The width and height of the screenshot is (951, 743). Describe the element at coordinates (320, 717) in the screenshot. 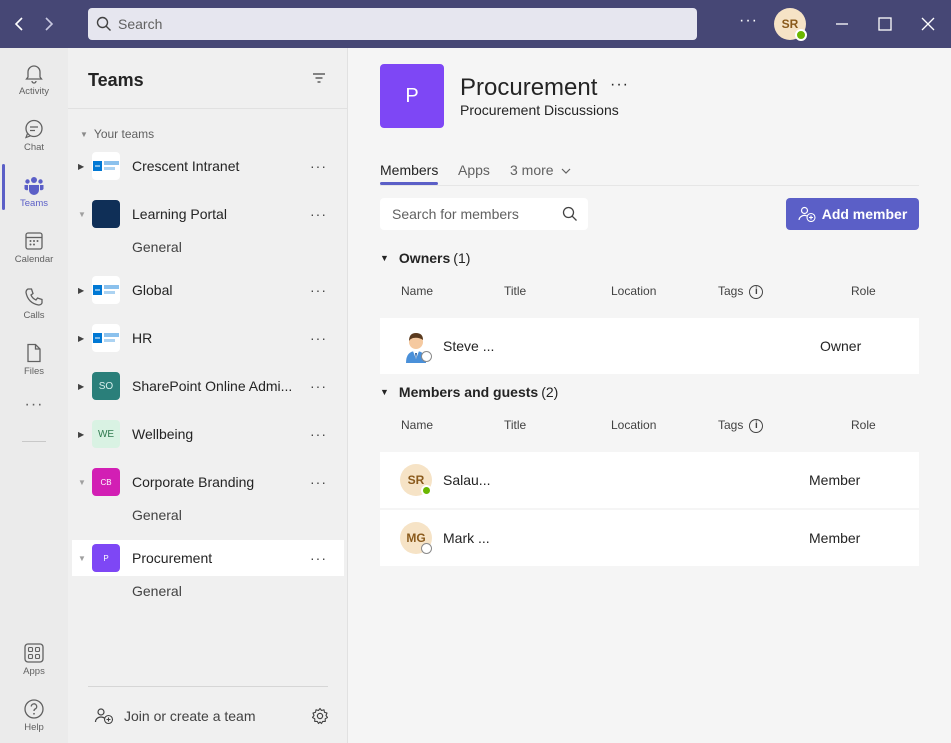

I see `gear-icon` at that location.